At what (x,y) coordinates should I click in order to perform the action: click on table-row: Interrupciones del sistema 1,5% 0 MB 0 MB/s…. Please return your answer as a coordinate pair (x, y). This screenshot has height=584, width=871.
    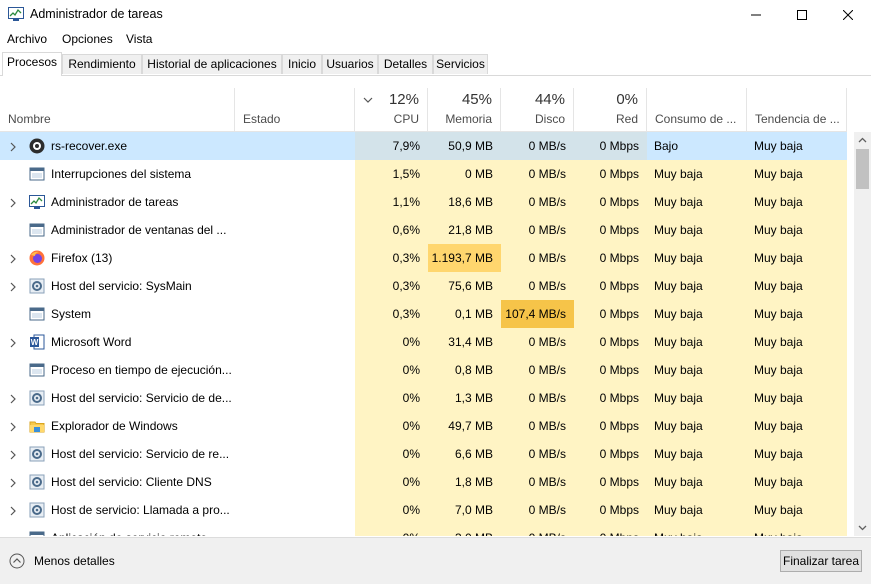
    Looking at the image, I should click on (423, 174).